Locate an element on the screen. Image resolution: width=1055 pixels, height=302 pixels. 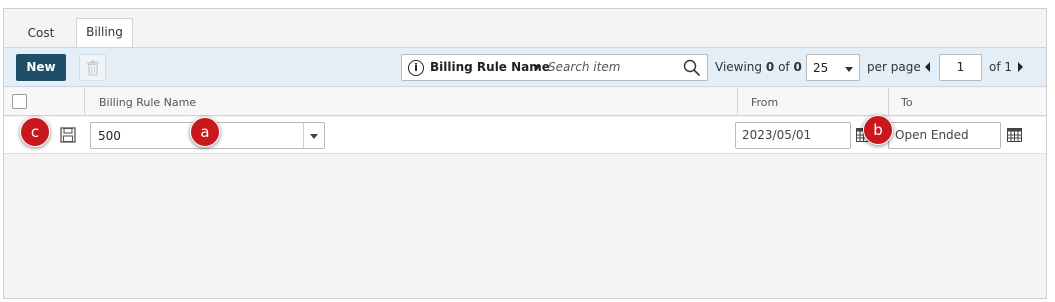
grid-header: Billing Rule Name From To is located at coordinates (525, 102).